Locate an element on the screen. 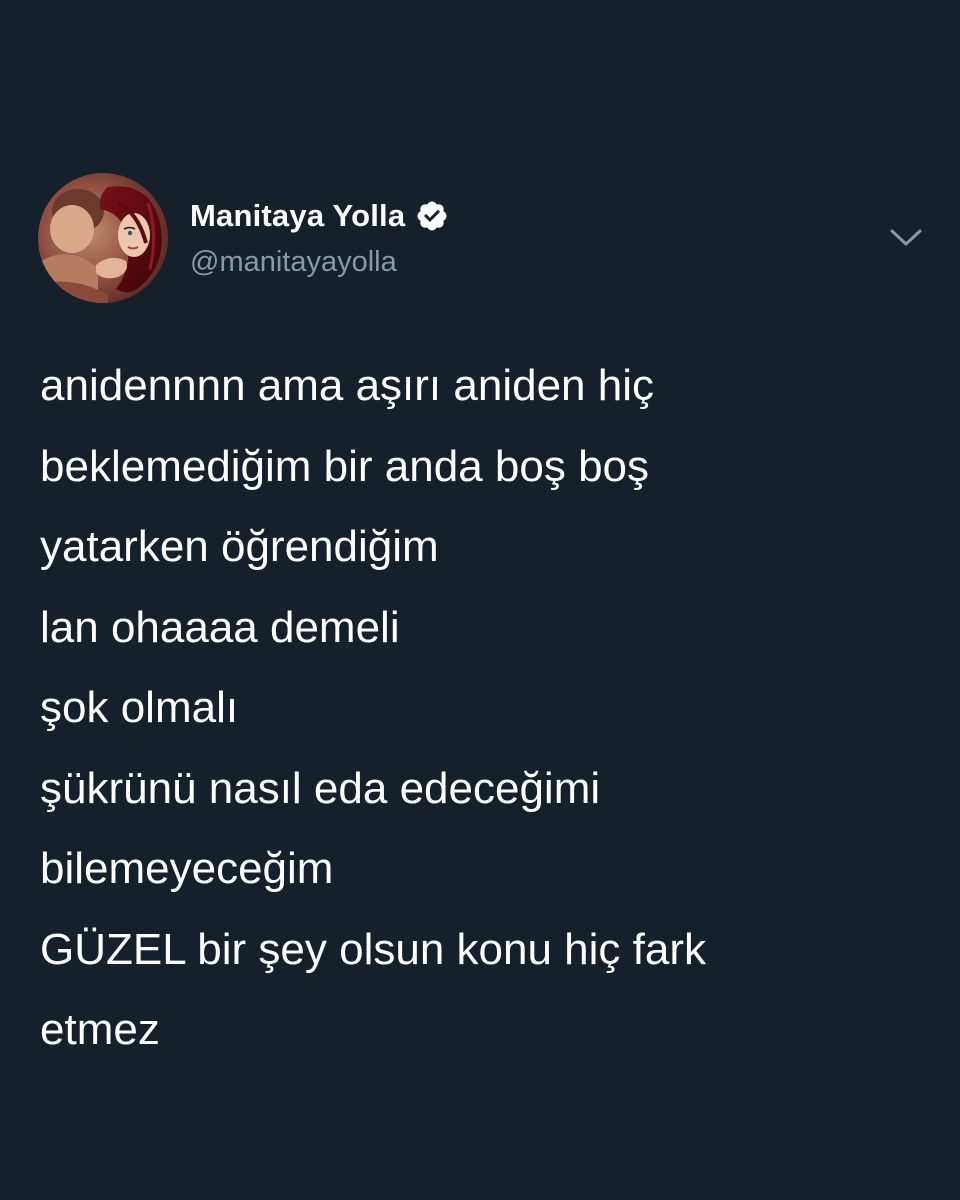 The height and width of the screenshot is (1200, 960). author-handle: @manitayayolla is located at coordinates (293, 262).